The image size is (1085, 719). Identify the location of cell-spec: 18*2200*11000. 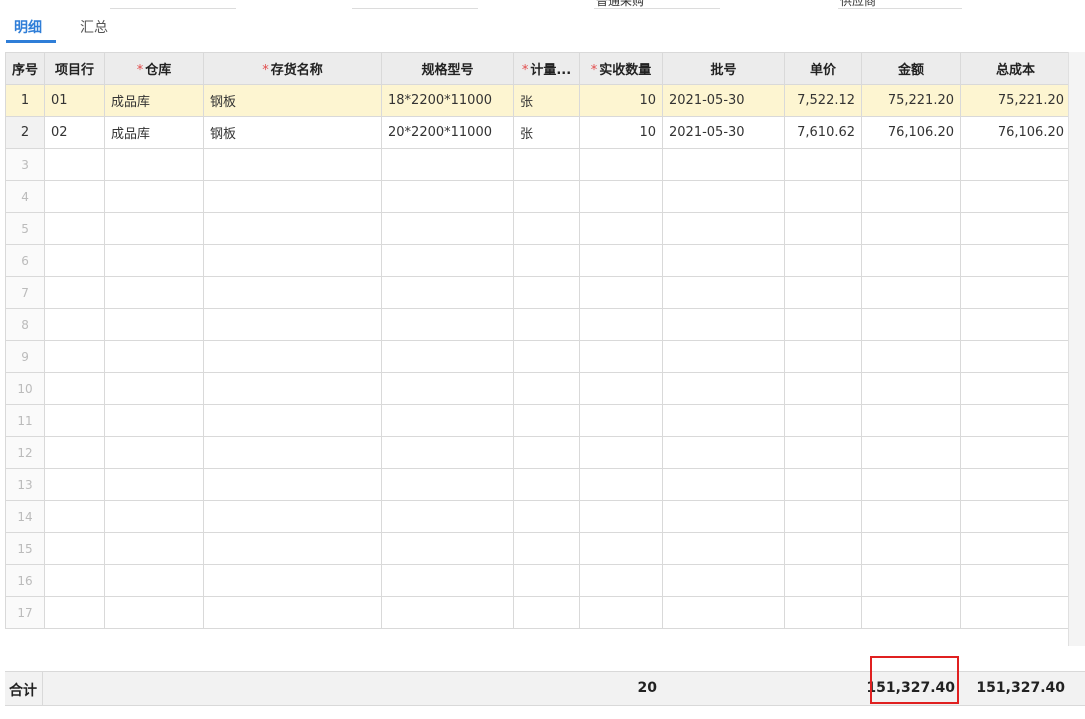
(448, 100).